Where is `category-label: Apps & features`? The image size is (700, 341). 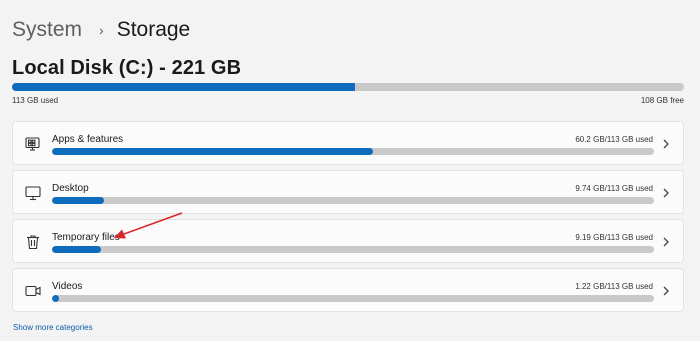 category-label: Apps & features is located at coordinates (88, 139).